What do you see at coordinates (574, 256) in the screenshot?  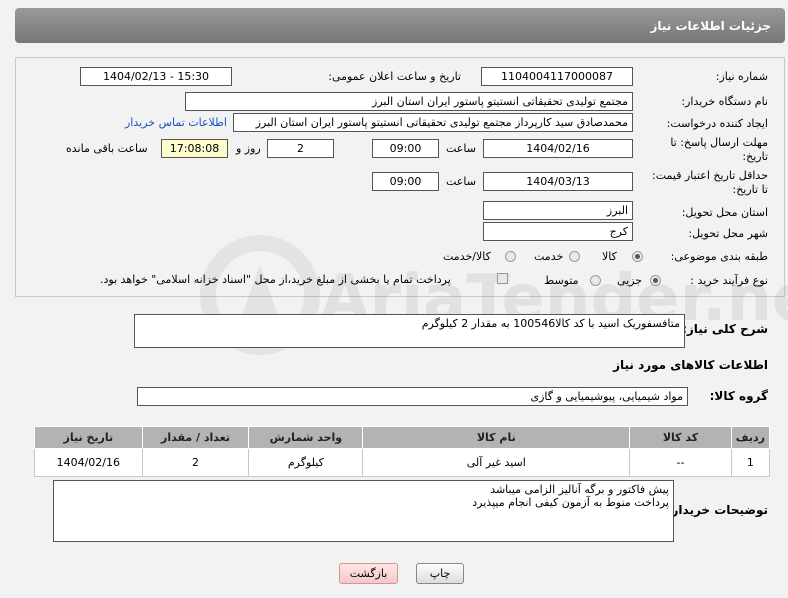 I see `category-radio-service` at bounding box center [574, 256].